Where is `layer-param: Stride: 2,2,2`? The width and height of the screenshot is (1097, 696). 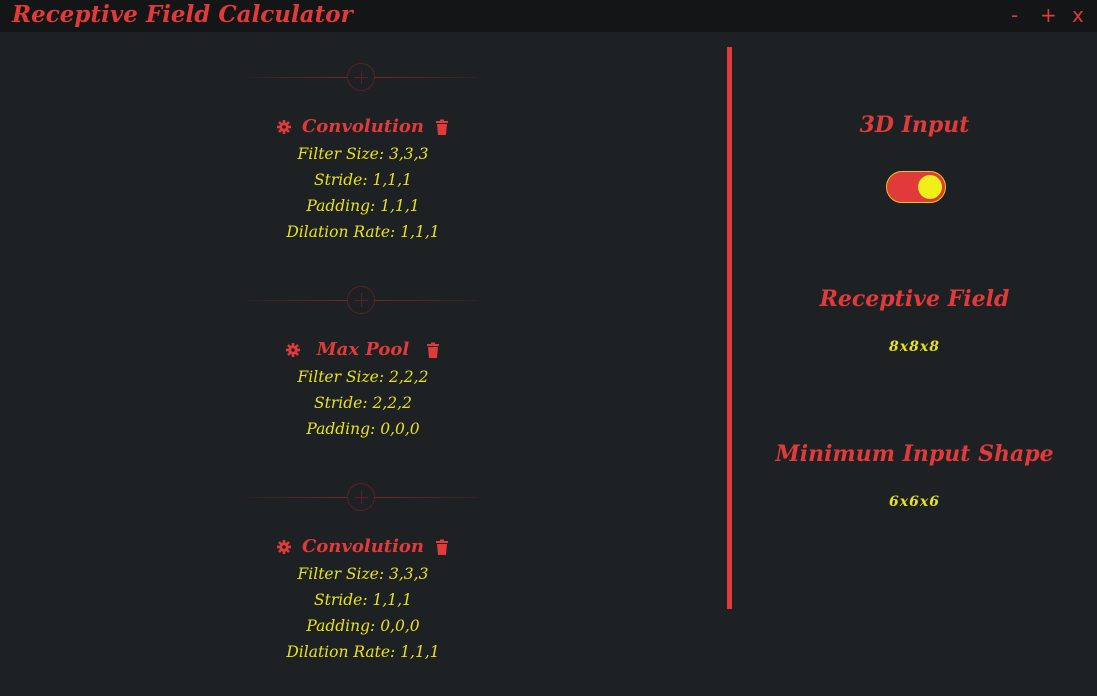 layer-param: Stride: 2,2,2 is located at coordinates (363, 403).